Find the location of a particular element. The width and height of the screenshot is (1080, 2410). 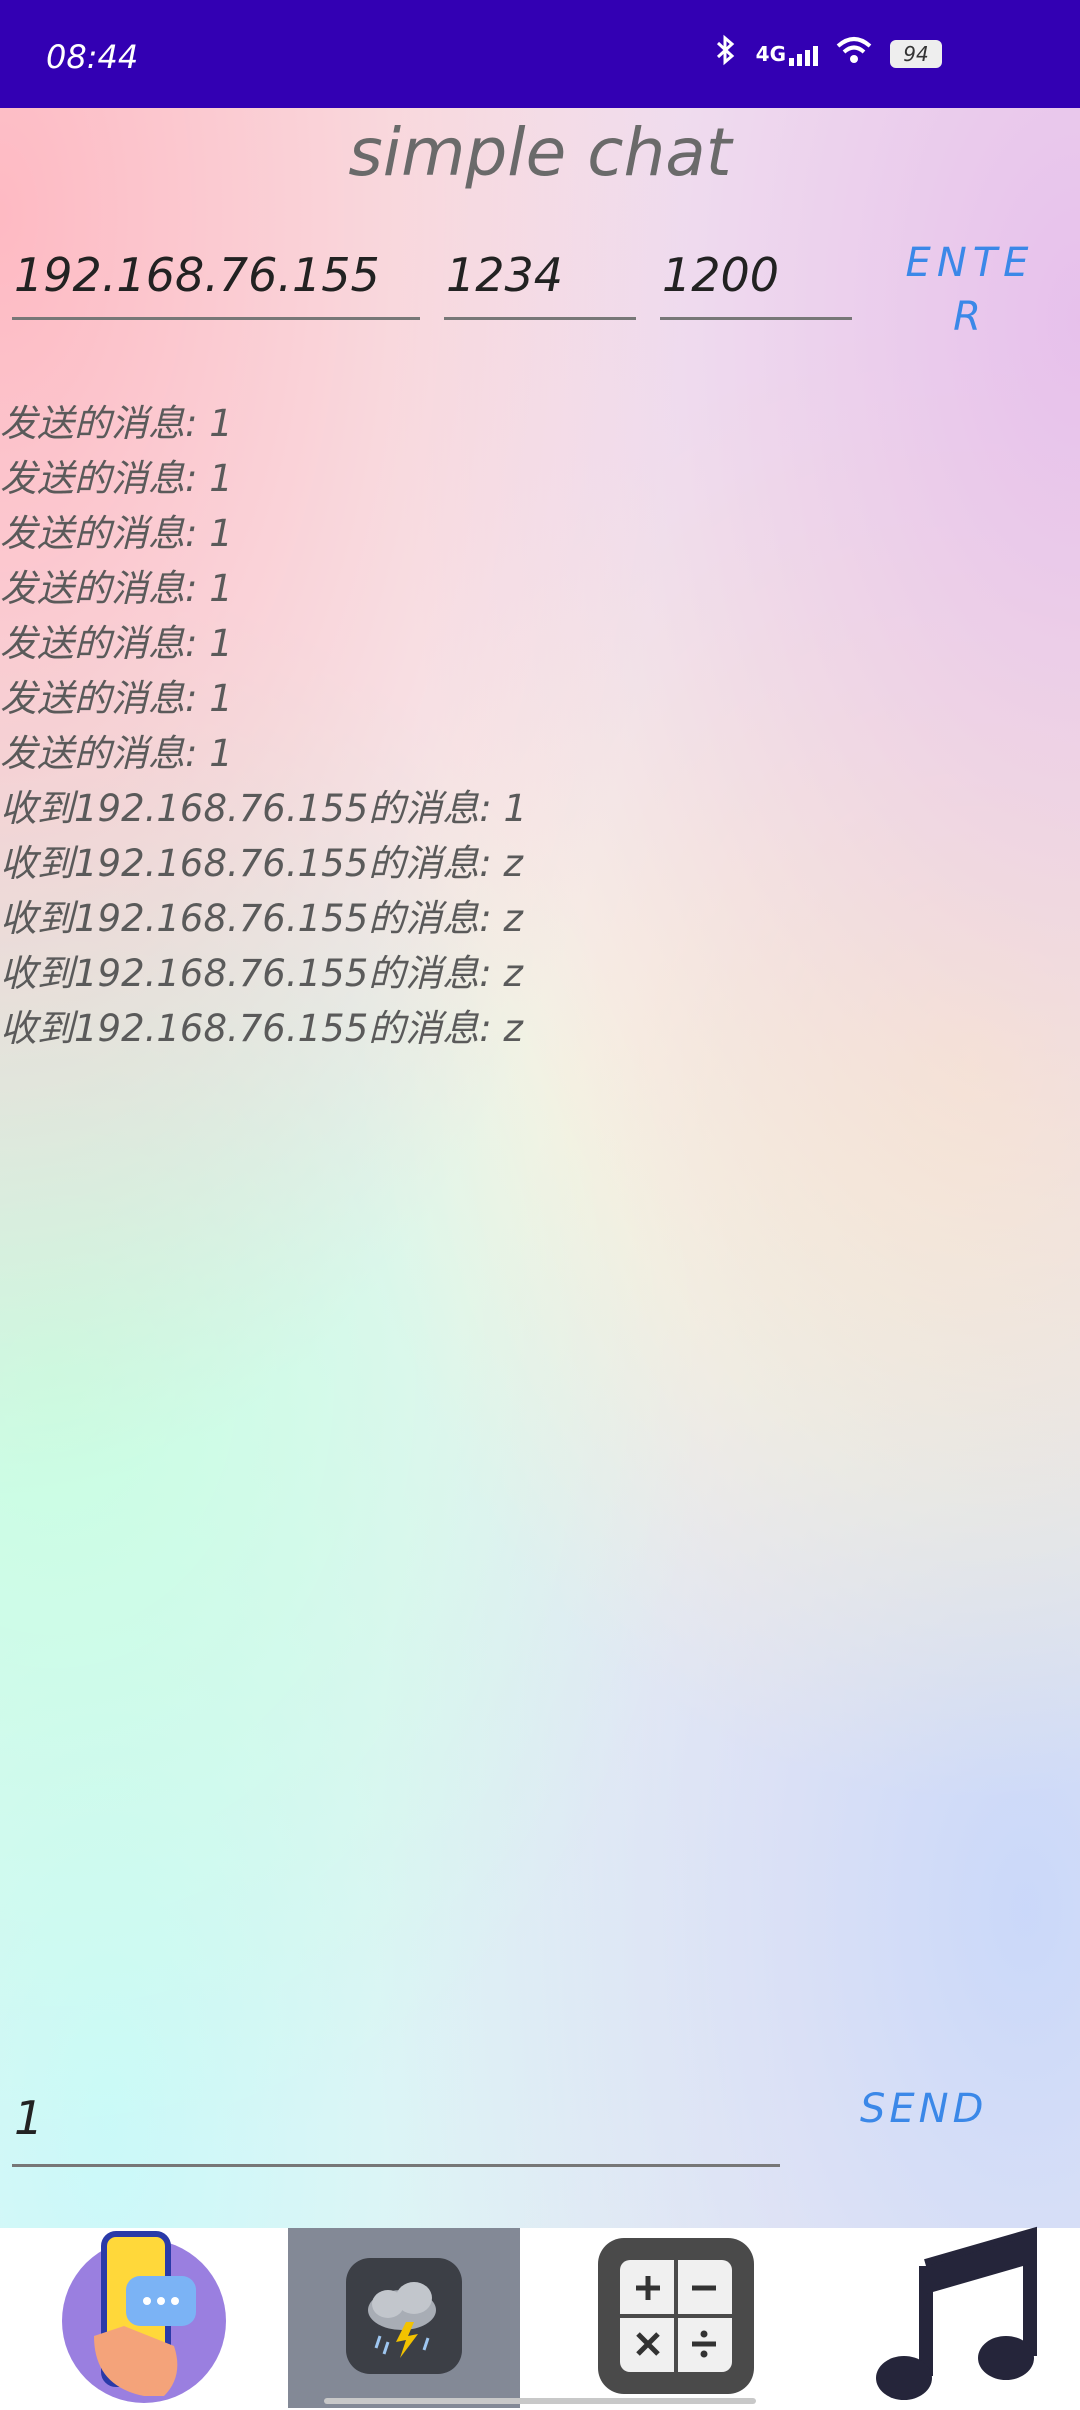

port-input is located at coordinates (540, 276).